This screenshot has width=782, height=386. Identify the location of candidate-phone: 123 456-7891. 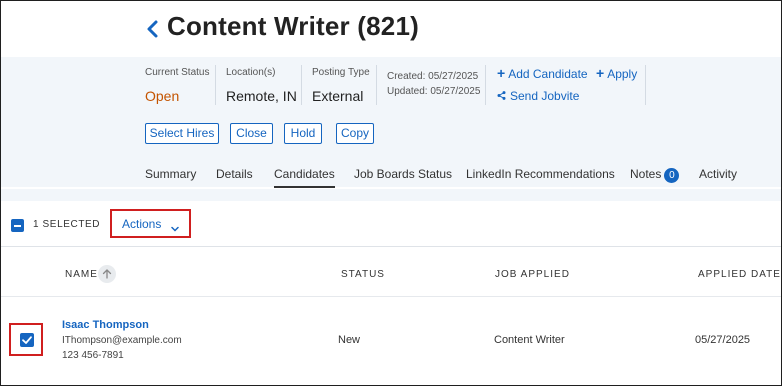
(93, 355).